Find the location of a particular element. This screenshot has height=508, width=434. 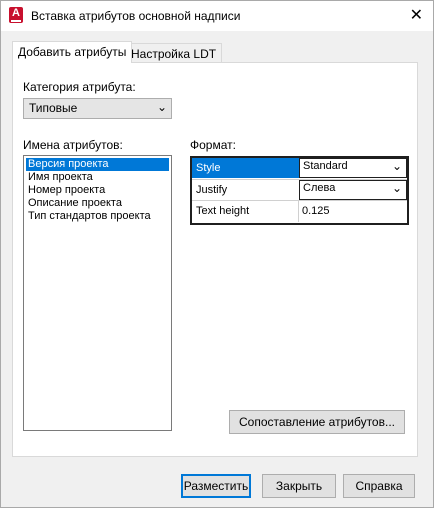

justify-value: Слева is located at coordinates (319, 188).